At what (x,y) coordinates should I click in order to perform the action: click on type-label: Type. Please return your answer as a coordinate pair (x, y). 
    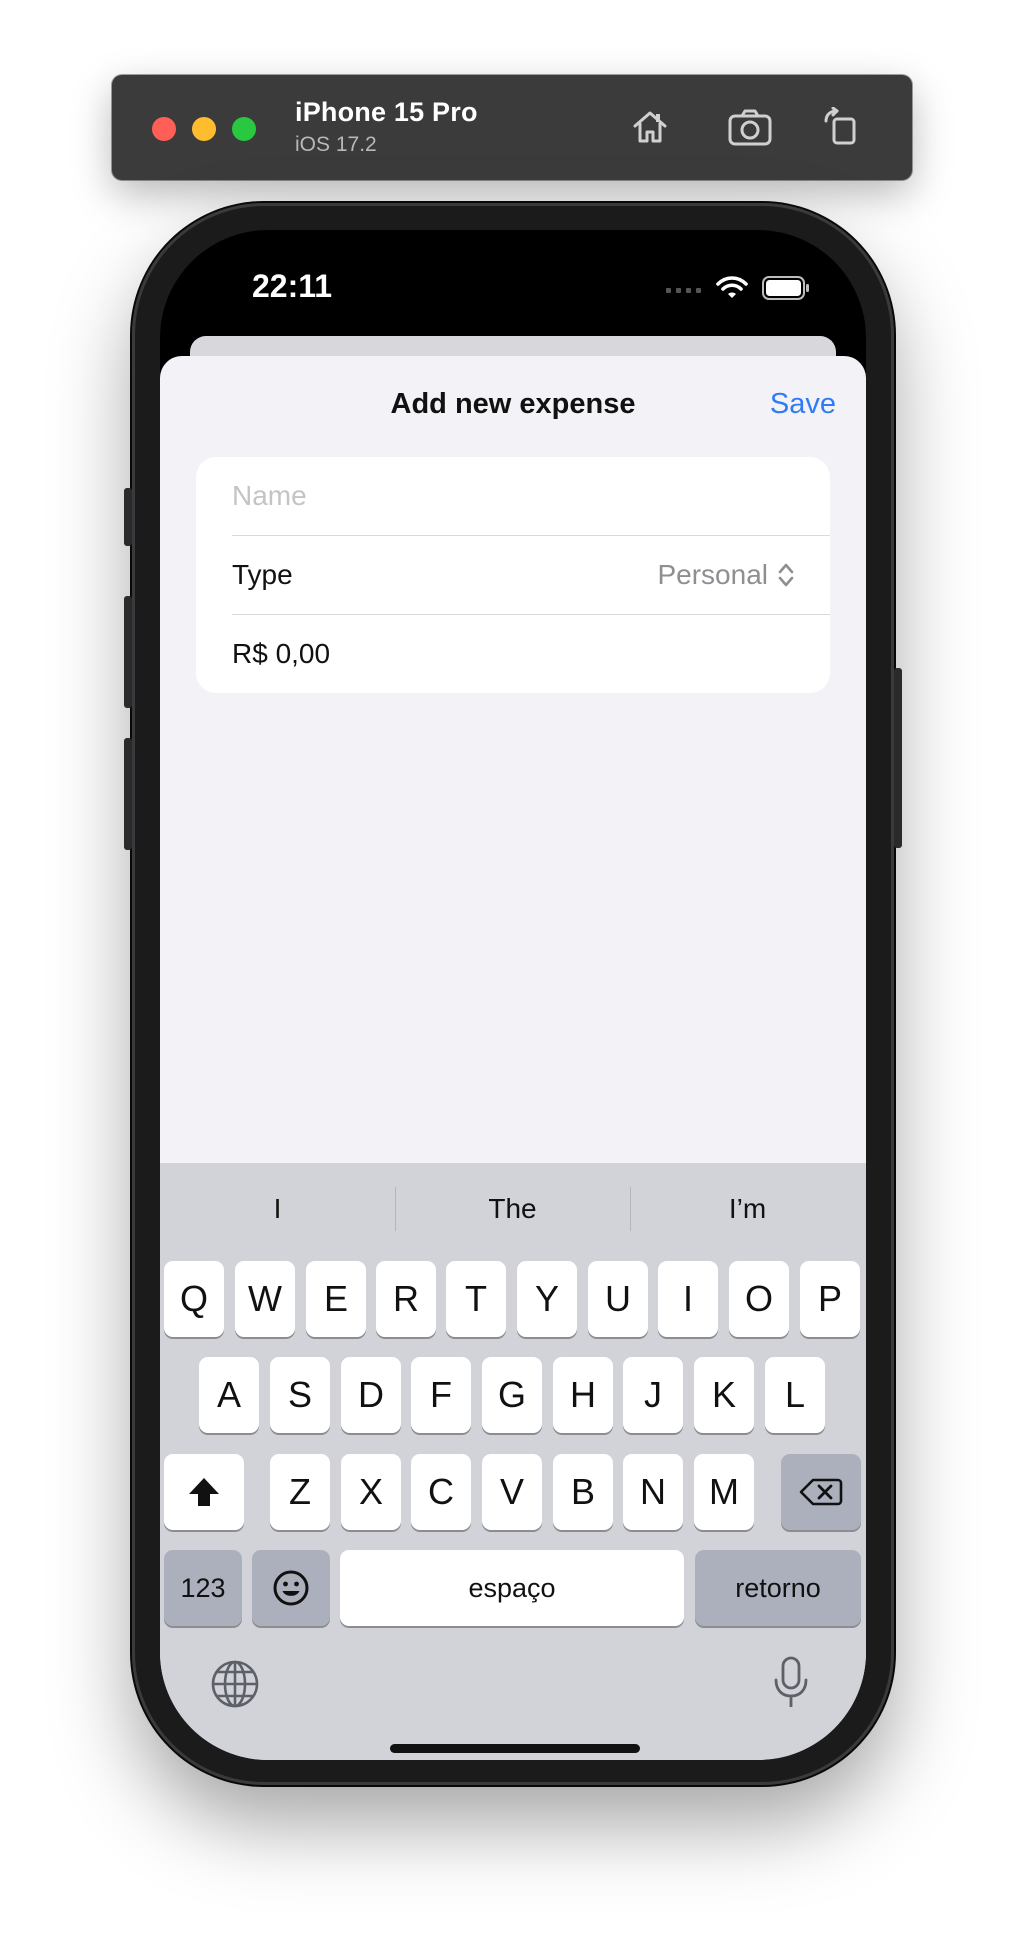
    Looking at the image, I should click on (262, 574).